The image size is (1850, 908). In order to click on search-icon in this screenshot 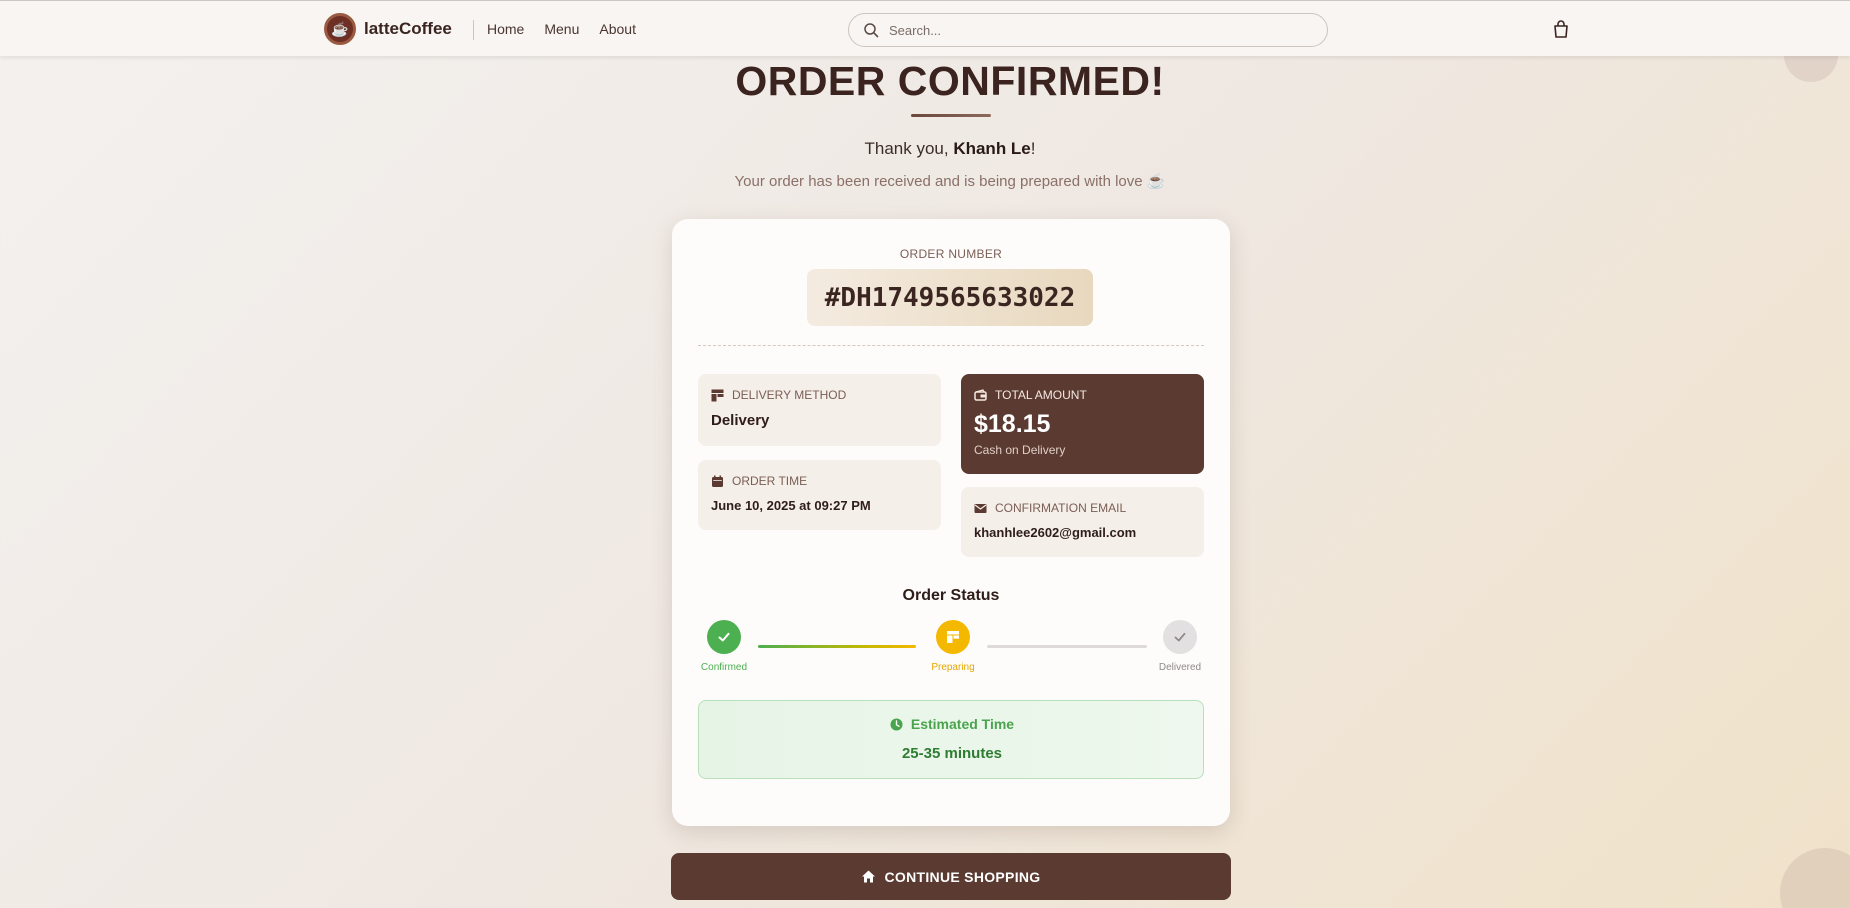, I will do `click(871, 30)`.